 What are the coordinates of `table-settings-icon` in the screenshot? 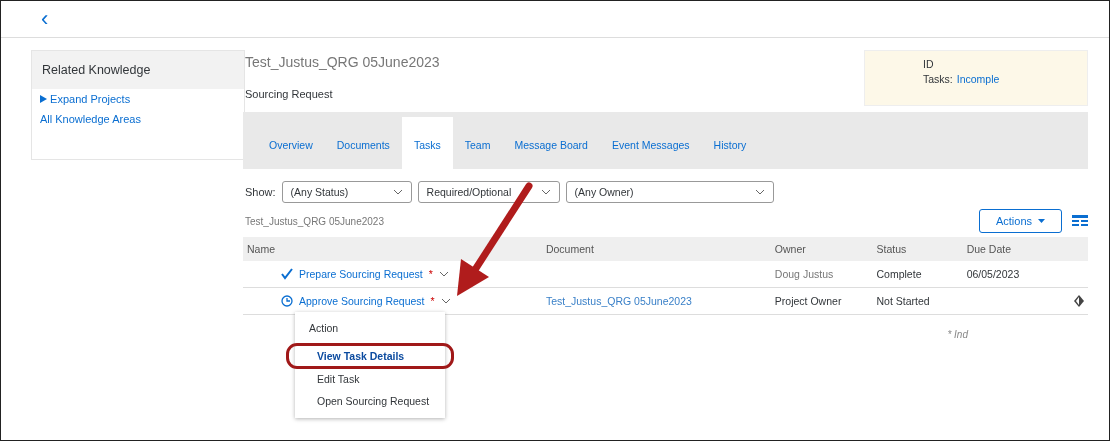 It's located at (1080, 221).